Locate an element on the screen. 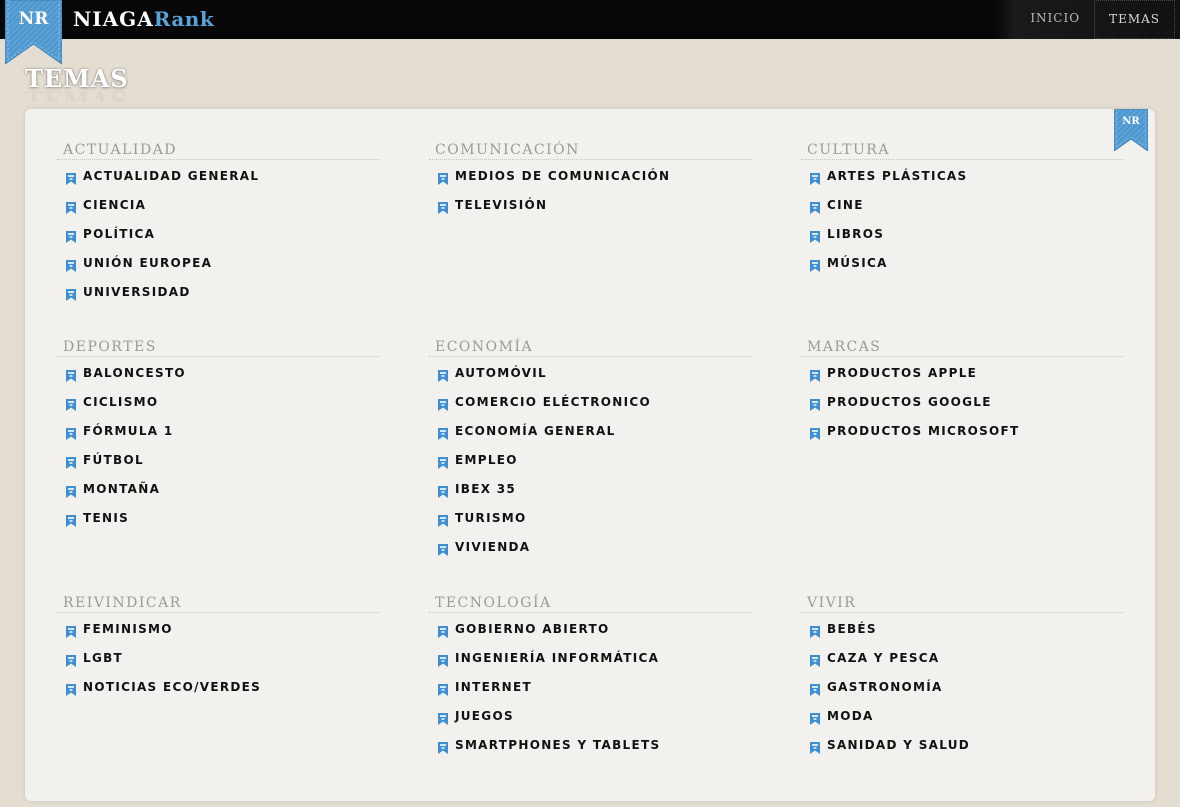 The width and height of the screenshot is (1180, 807). topic-link: FEMINISMO is located at coordinates (218, 628).